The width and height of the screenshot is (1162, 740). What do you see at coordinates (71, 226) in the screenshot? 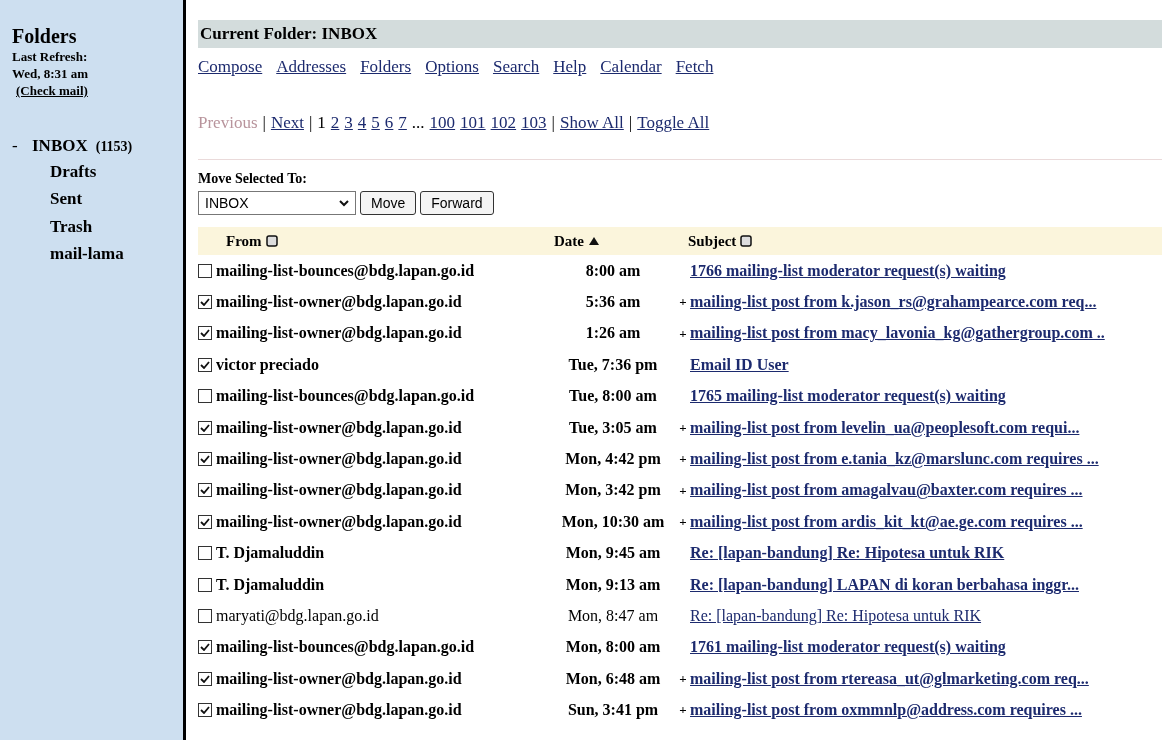
I see `folder-item: Trash` at bounding box center [71, 226].